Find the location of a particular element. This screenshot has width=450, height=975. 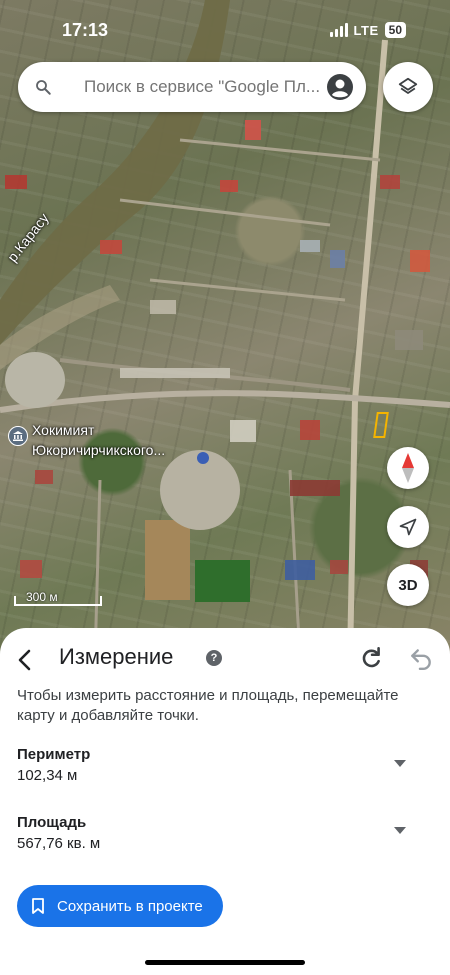

home-indicator is located at coordinates (225, 962).